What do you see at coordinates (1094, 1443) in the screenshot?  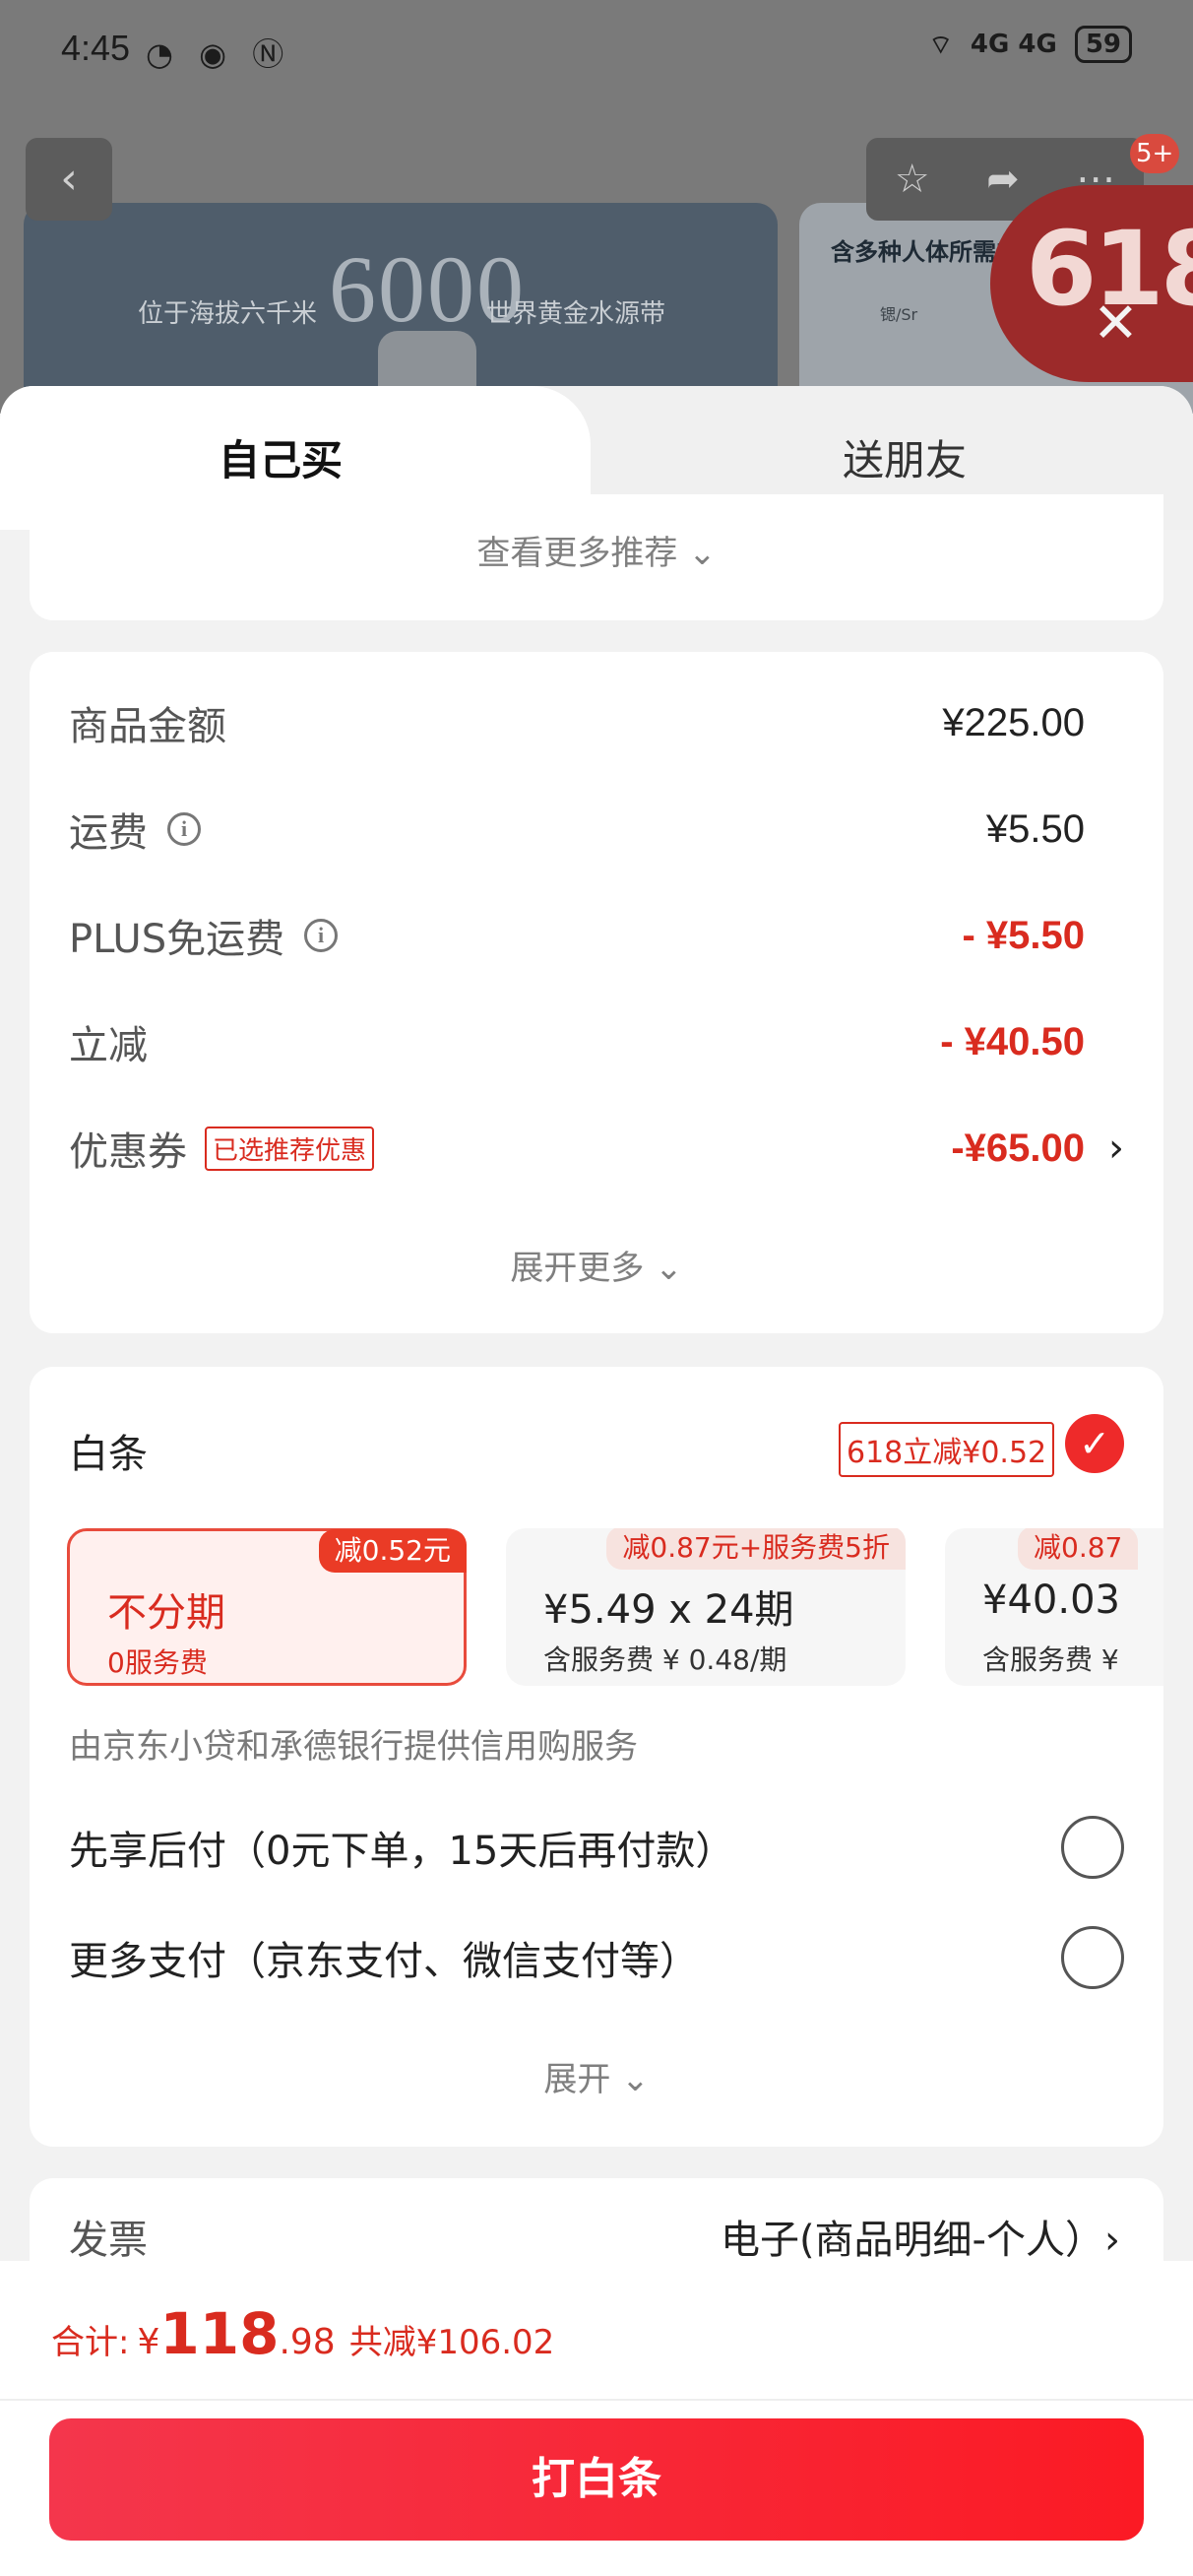 I see `checkmark-icon: ✓` at bounding box center [1094, 1443].